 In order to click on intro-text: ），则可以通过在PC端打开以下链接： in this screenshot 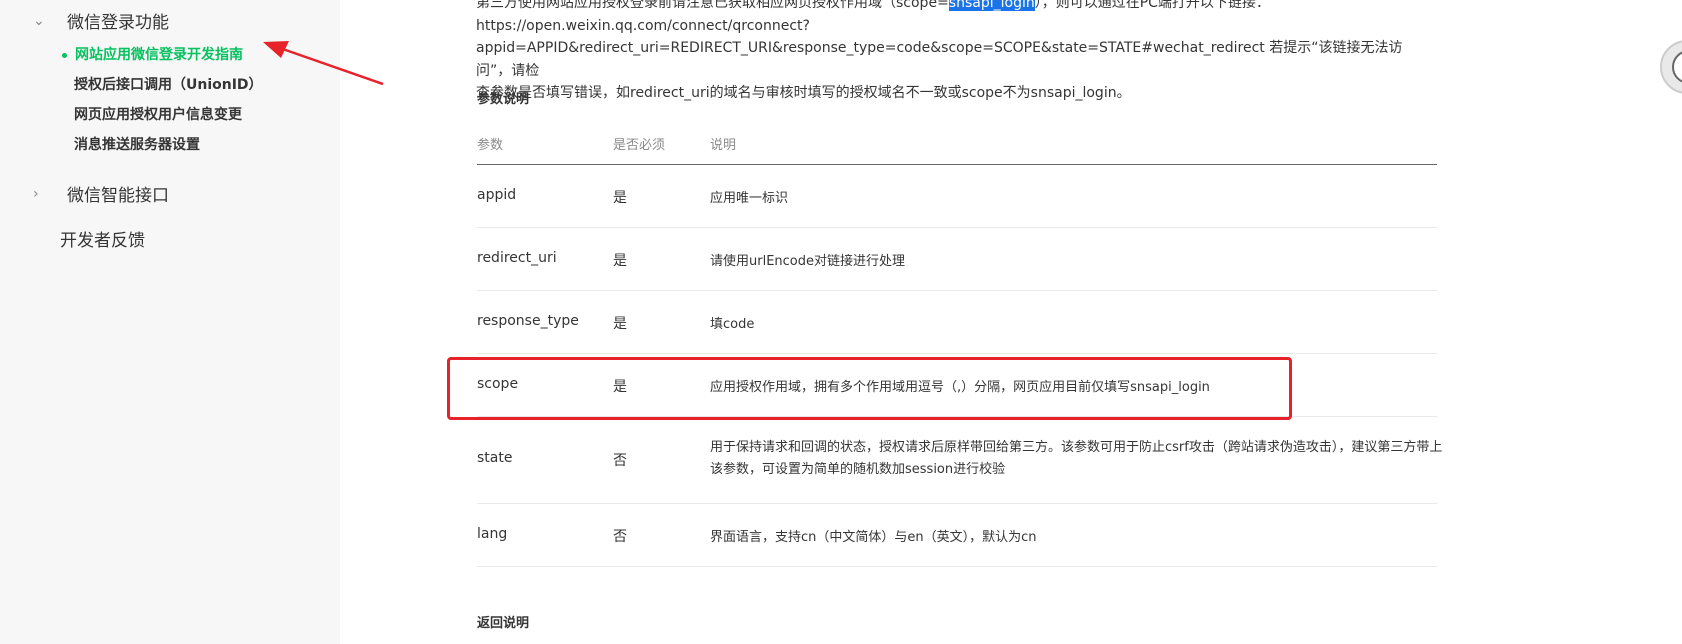, I will do `click(1152, 5)`.